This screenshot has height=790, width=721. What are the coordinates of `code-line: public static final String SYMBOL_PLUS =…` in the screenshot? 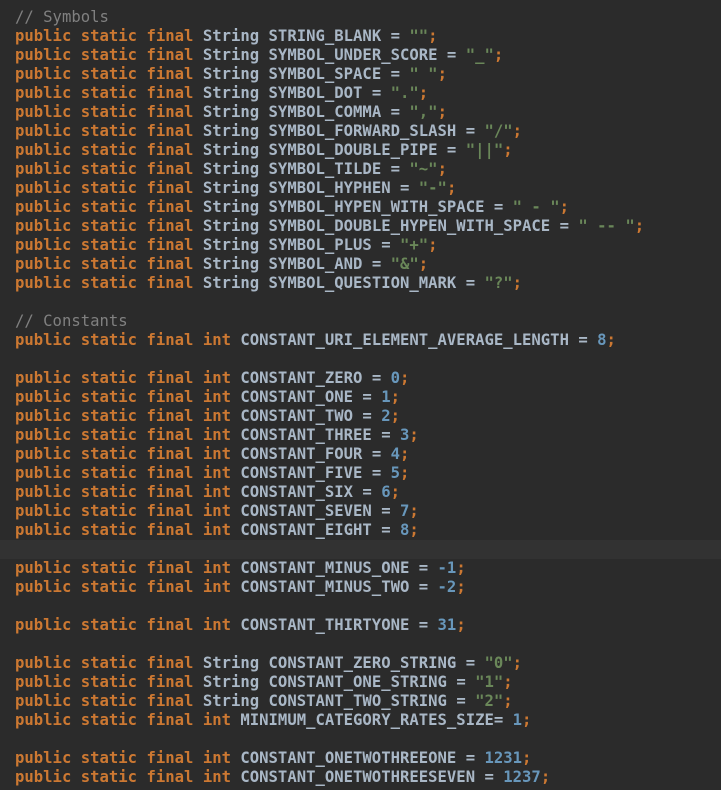 It's located at (360, 245).